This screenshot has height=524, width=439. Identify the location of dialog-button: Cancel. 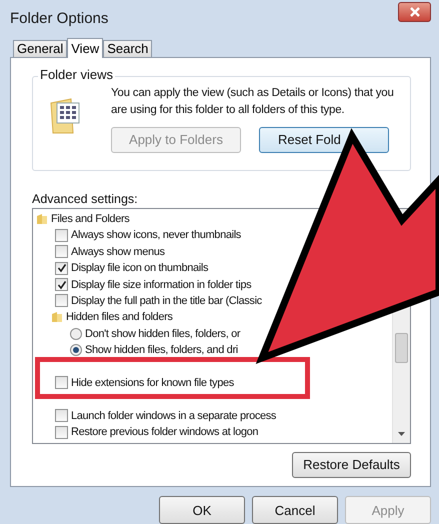
(295, 510).